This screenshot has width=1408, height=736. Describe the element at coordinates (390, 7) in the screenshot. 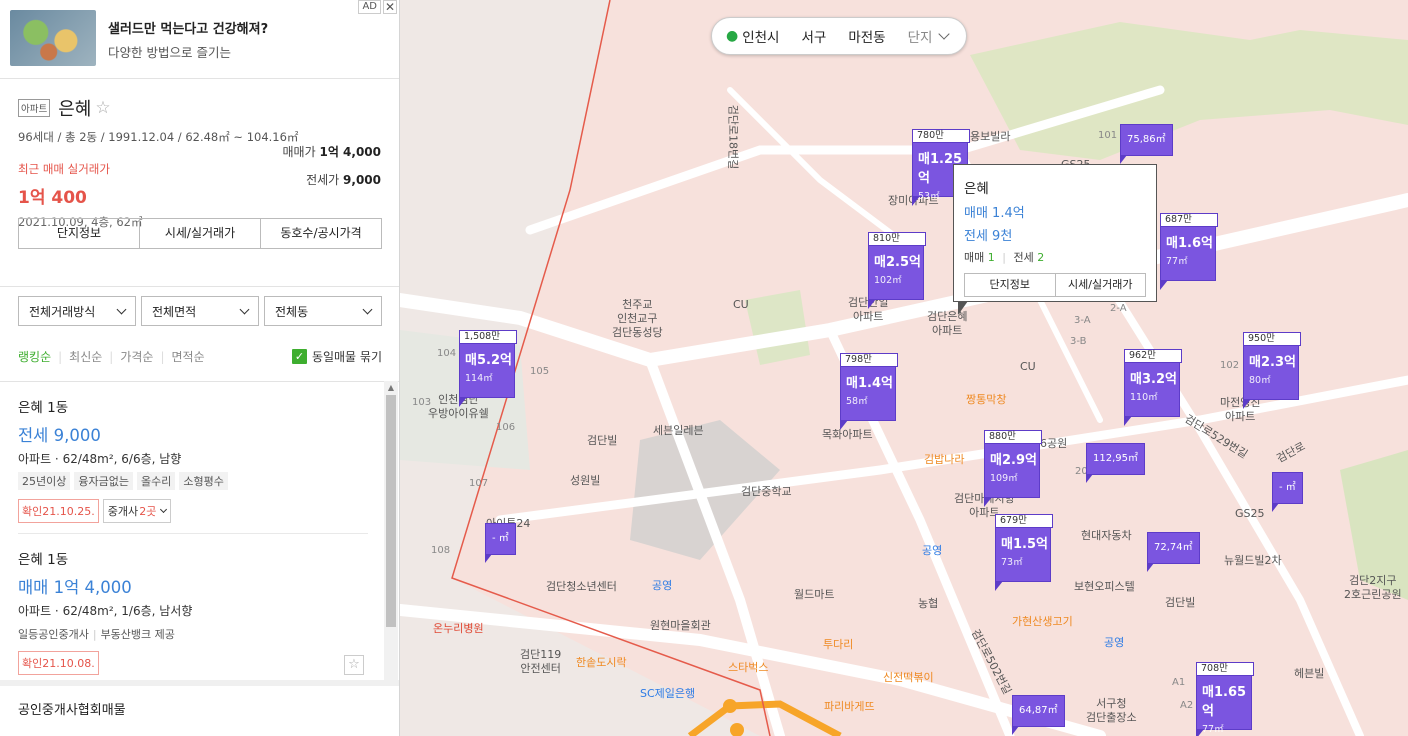

I see `close-icon: ✕` at that location.